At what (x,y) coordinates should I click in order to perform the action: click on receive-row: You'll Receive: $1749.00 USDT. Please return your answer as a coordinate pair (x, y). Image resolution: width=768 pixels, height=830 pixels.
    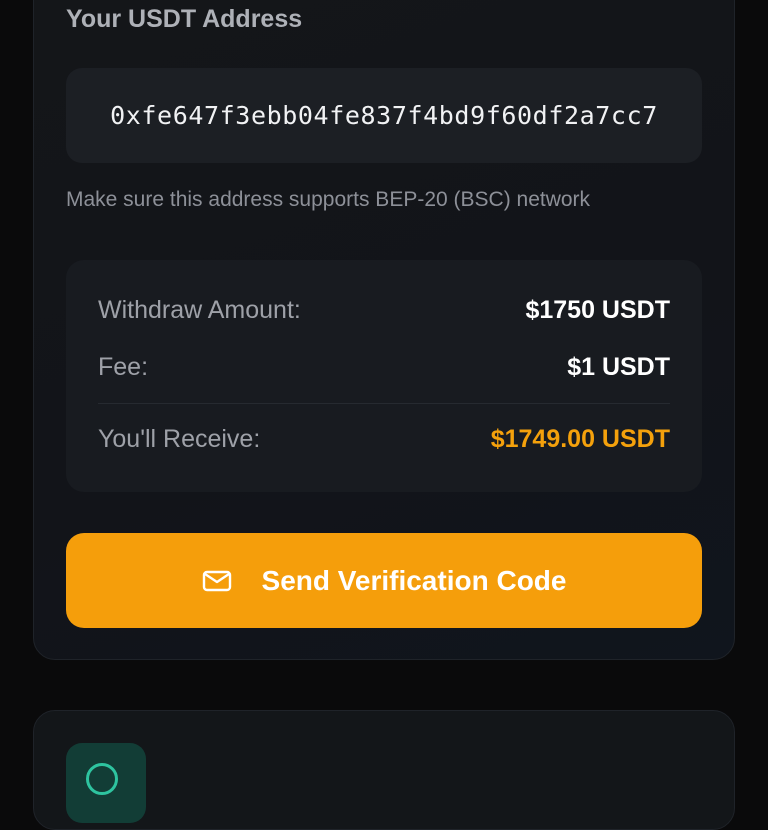
    Looking at the image, I should click on (384, 439).